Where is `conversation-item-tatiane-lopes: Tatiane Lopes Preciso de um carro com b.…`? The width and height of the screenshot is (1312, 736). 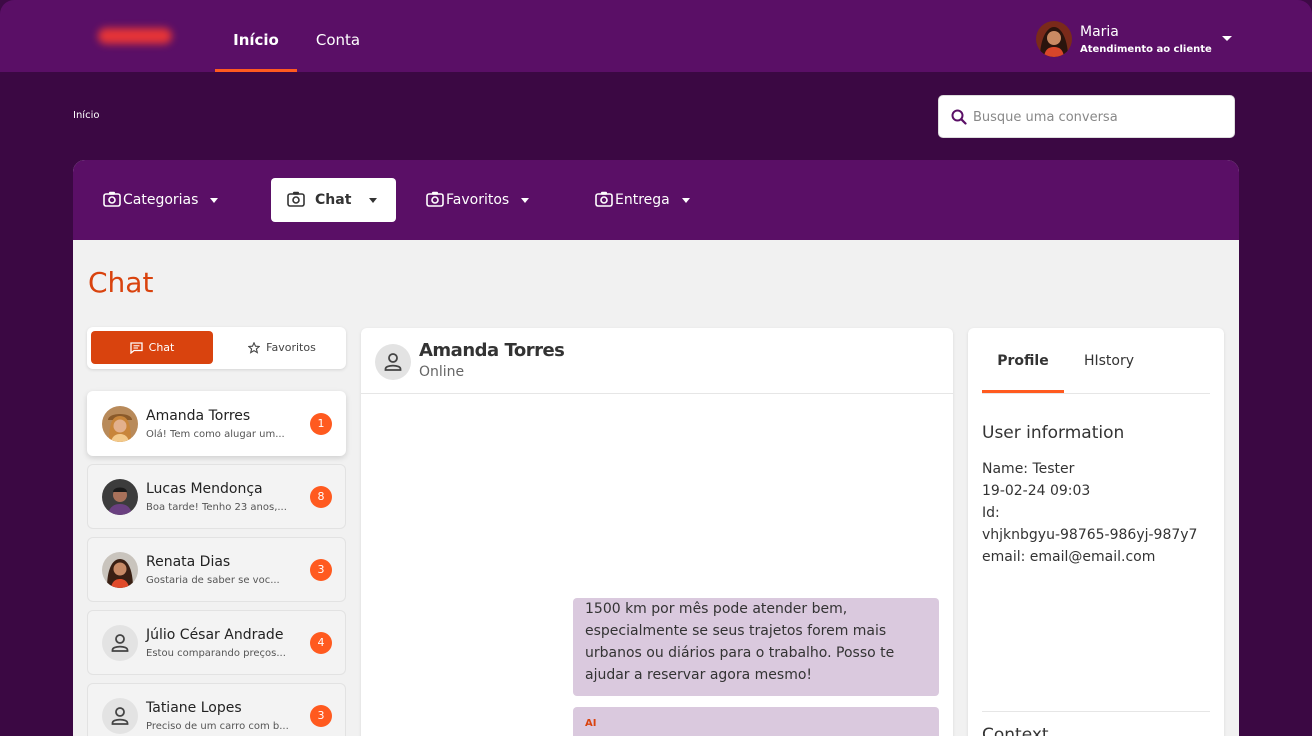 conversation-item-tatiane-lopes: Tatiane Lopes Preciso de um carro com b.… is located at coordinates (216, 709).